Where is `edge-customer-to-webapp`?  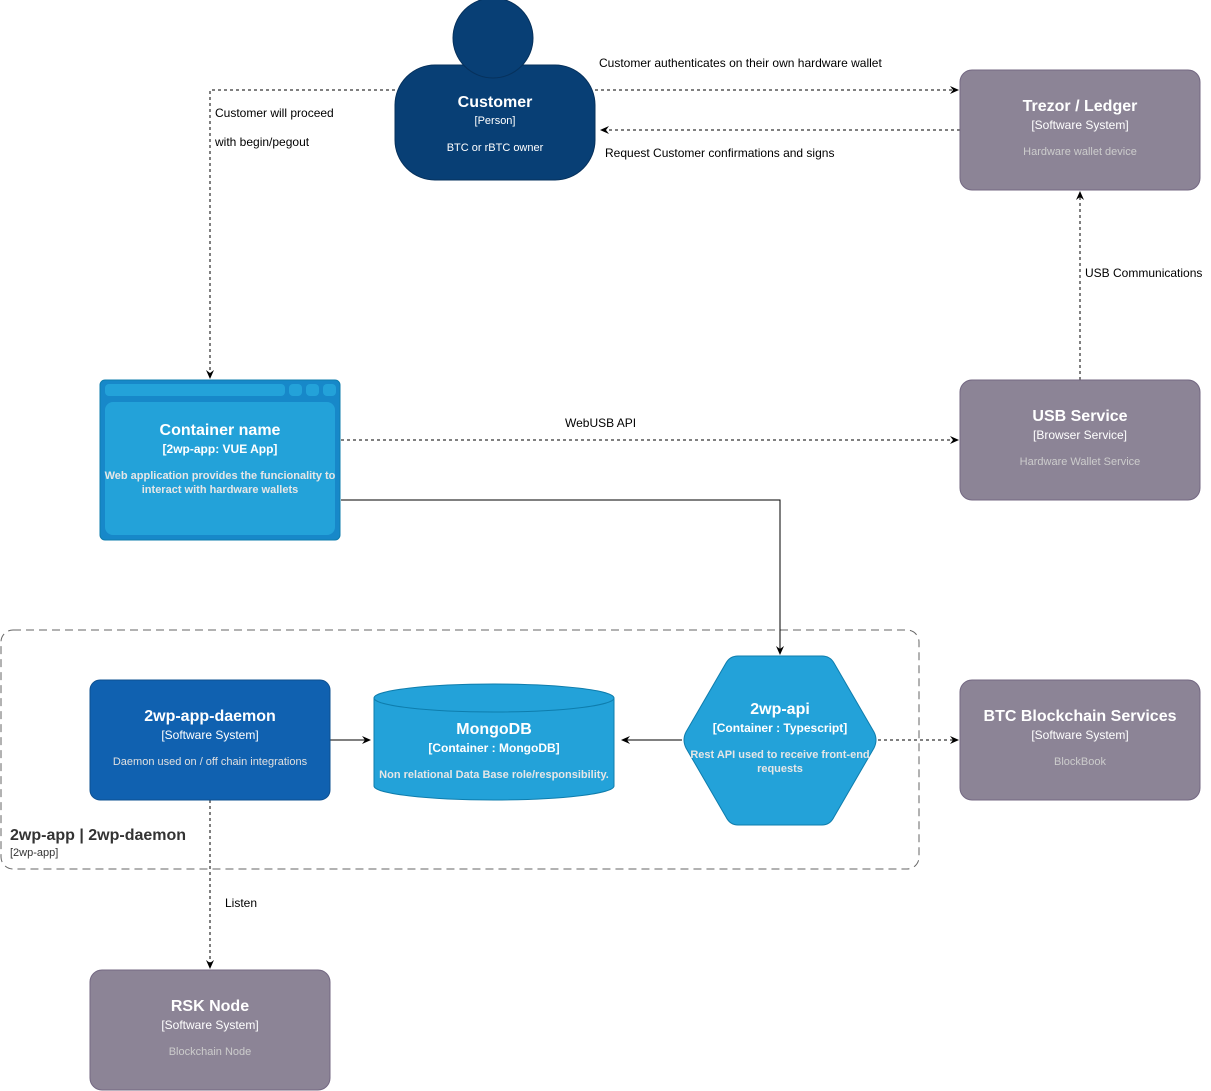
edge-customer-to-webapp is located at coordinates (300, 234).